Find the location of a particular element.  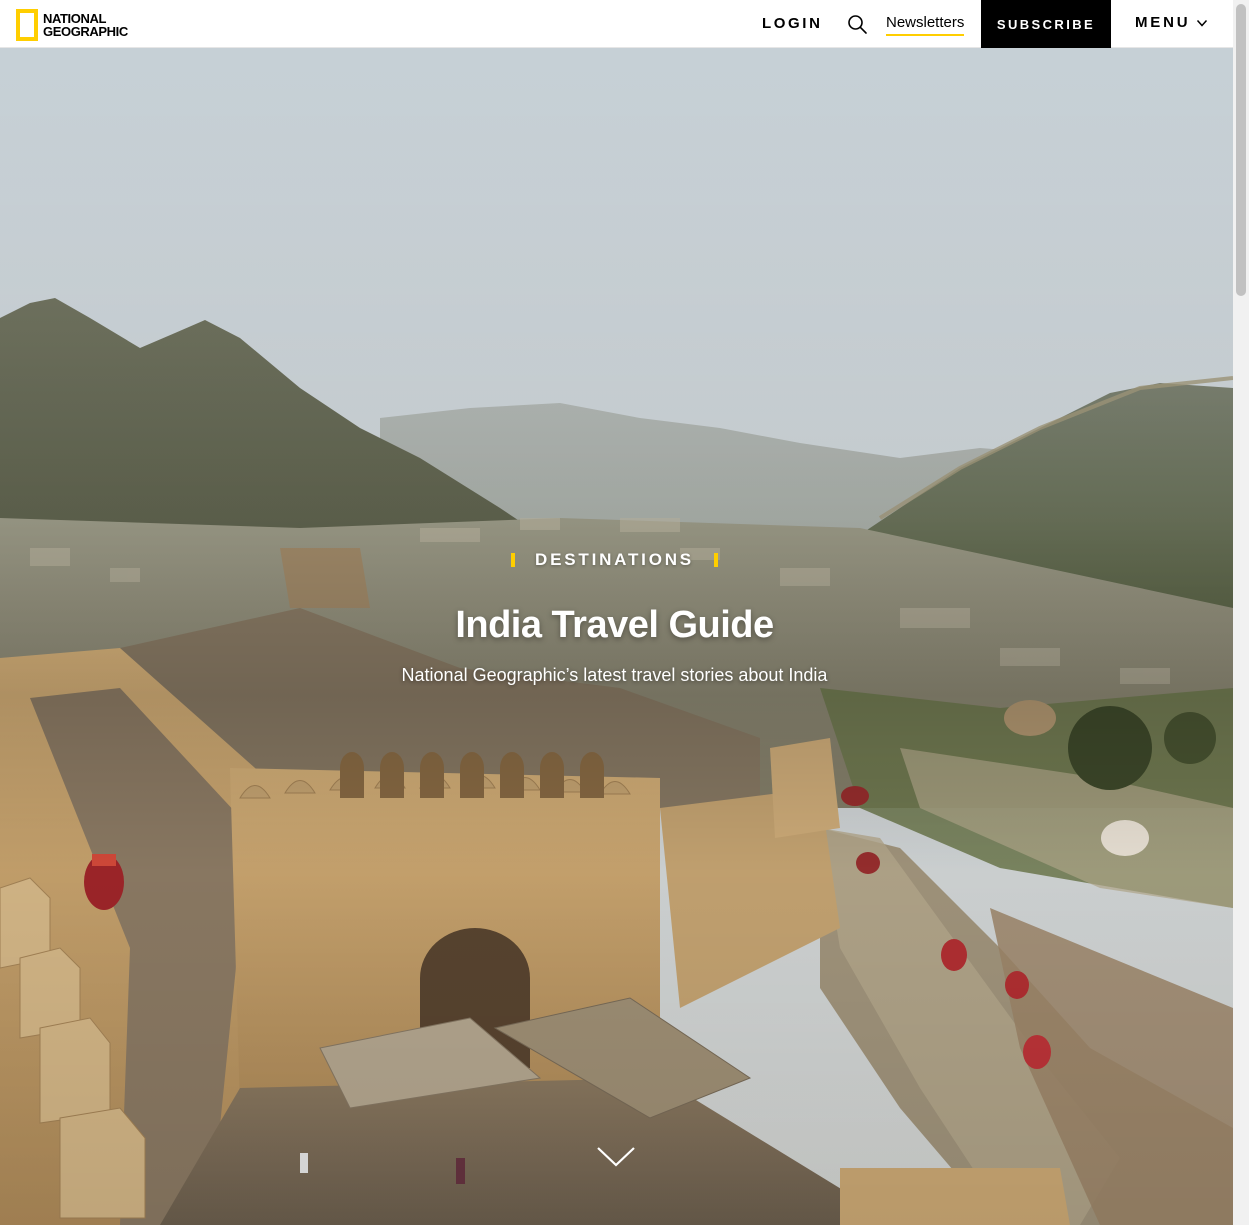

eyebrow: DESTINATIONS is located at coordinates (614, 560).